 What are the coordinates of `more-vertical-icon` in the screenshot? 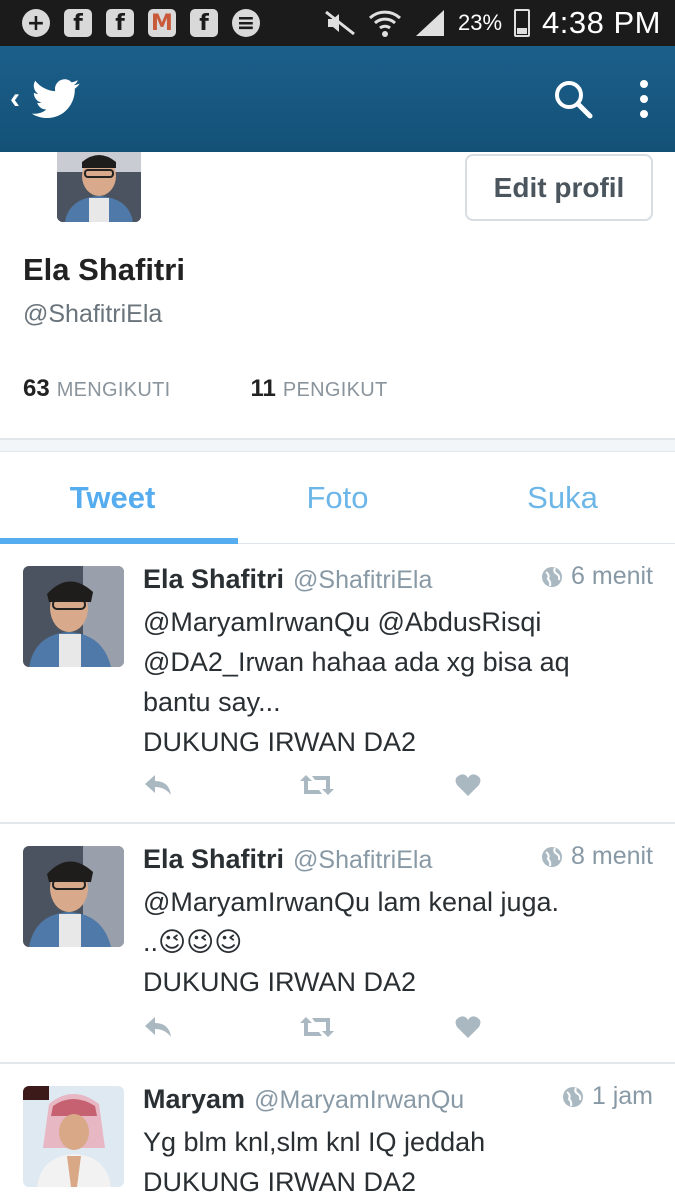 It's located at (644, 99).